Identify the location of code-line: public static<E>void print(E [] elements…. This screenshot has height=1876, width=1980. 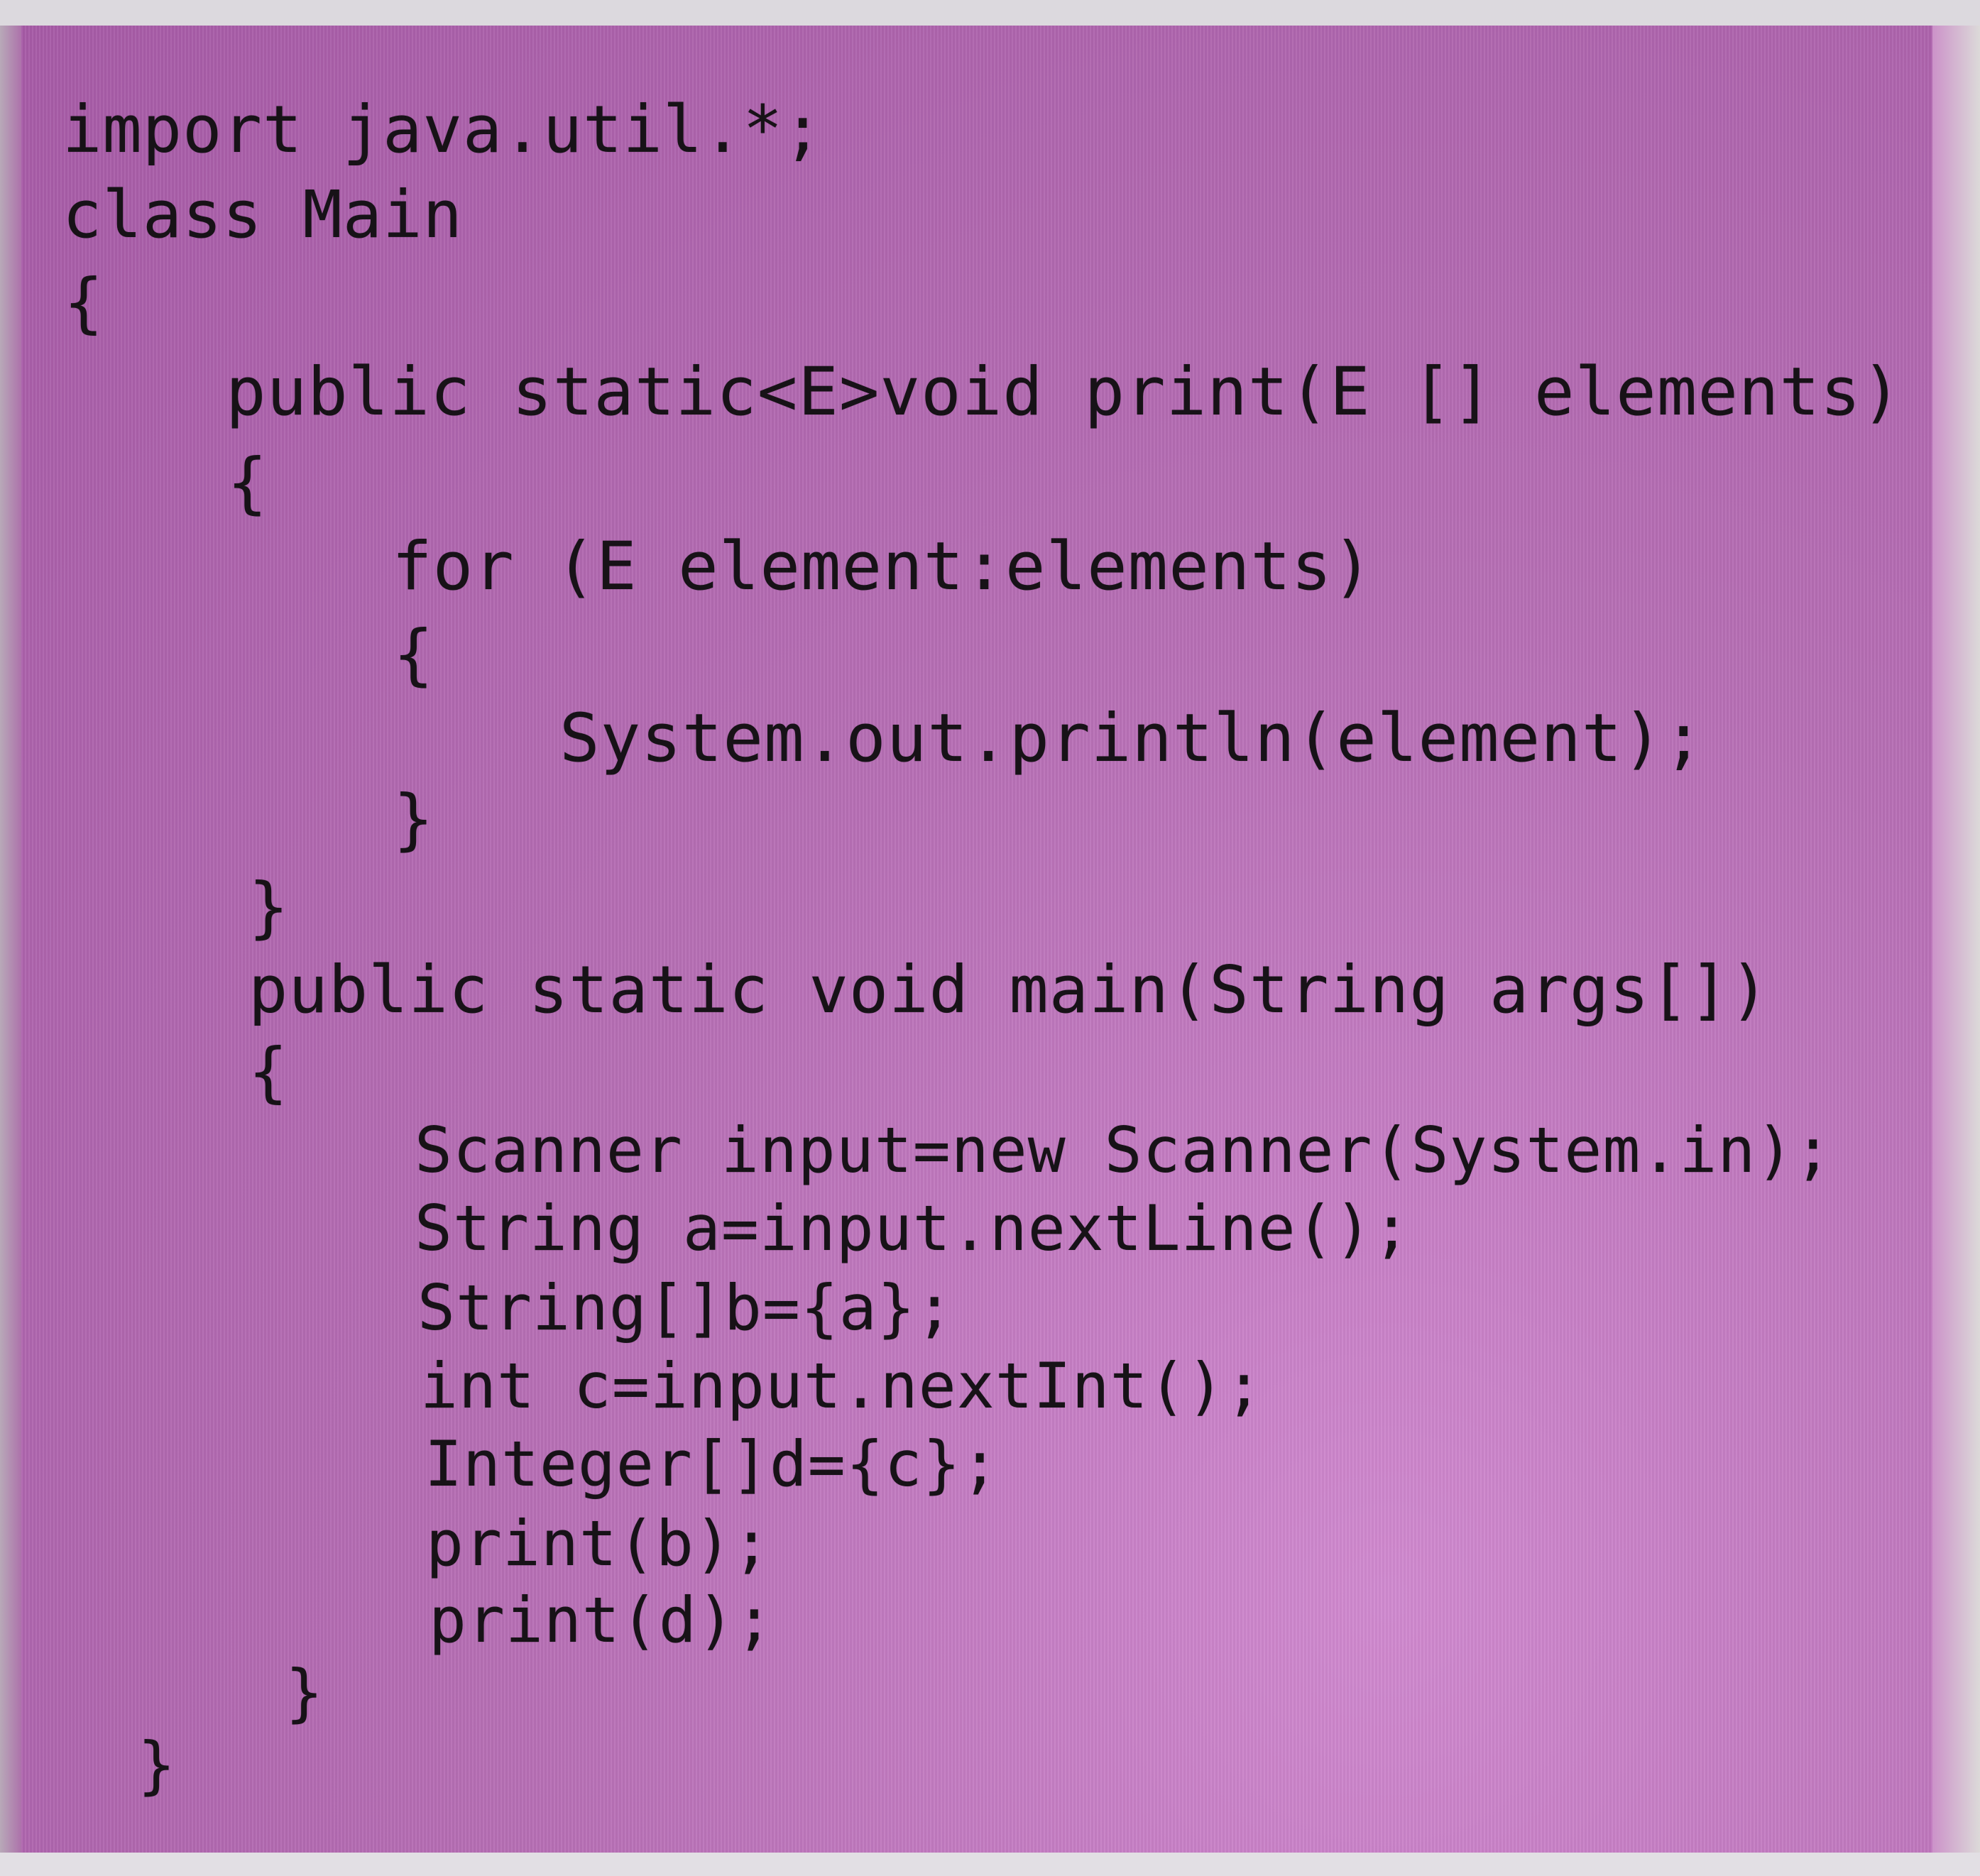
(1064, 392).